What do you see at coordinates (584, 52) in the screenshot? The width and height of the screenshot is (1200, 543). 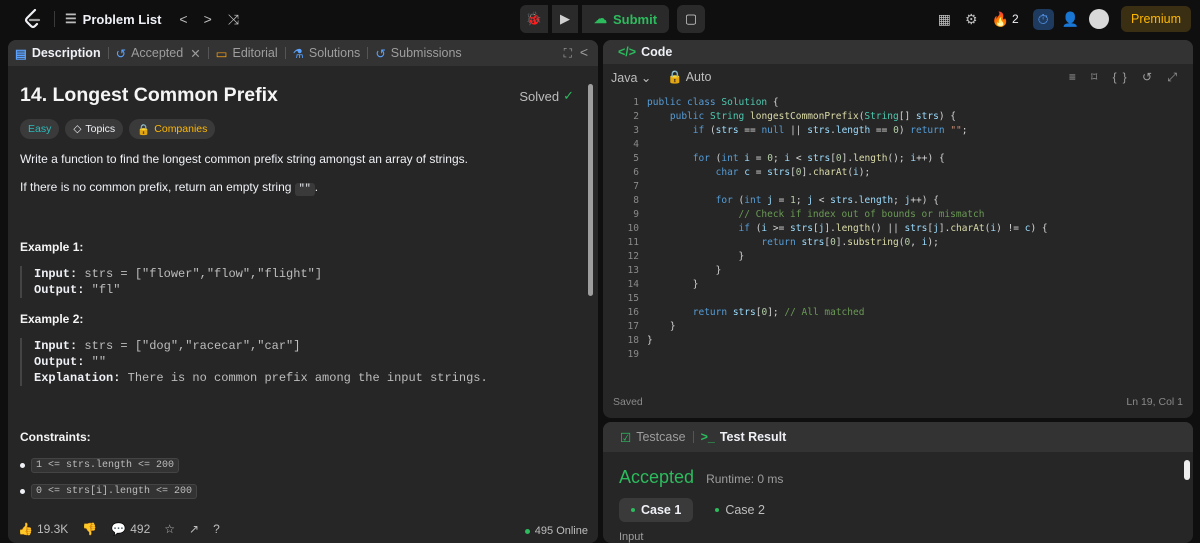 I see `collapse-icon: <` at bounding box center [584, 52].